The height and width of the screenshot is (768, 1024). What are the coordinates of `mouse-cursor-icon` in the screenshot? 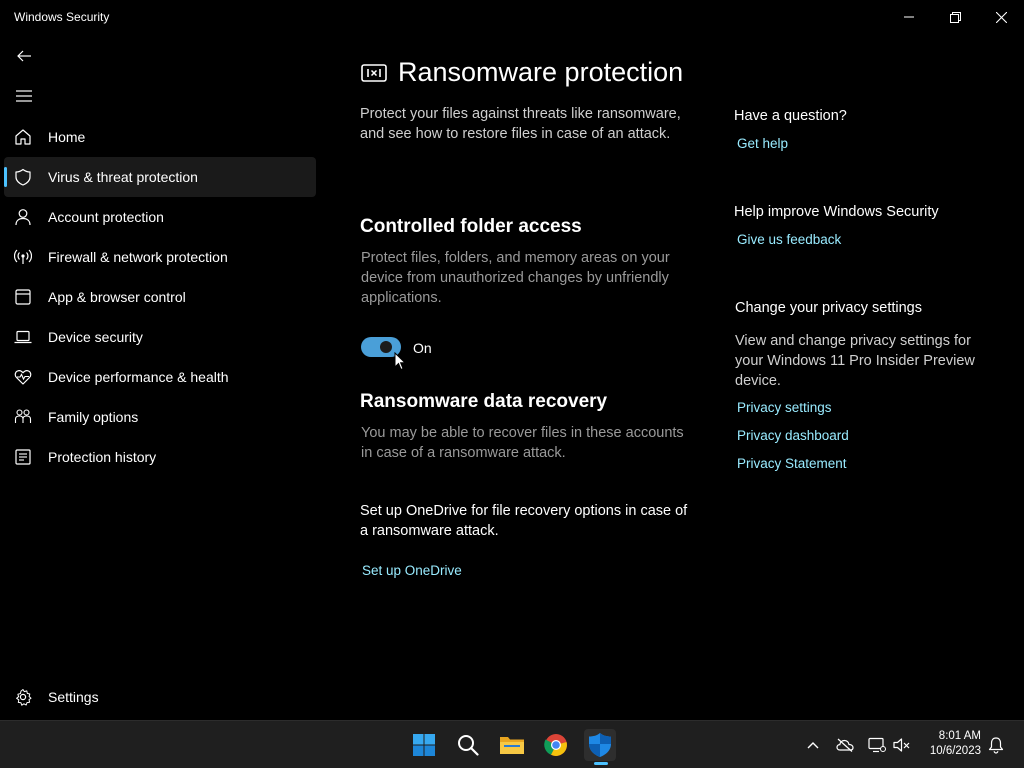 It's located at (400, 361).